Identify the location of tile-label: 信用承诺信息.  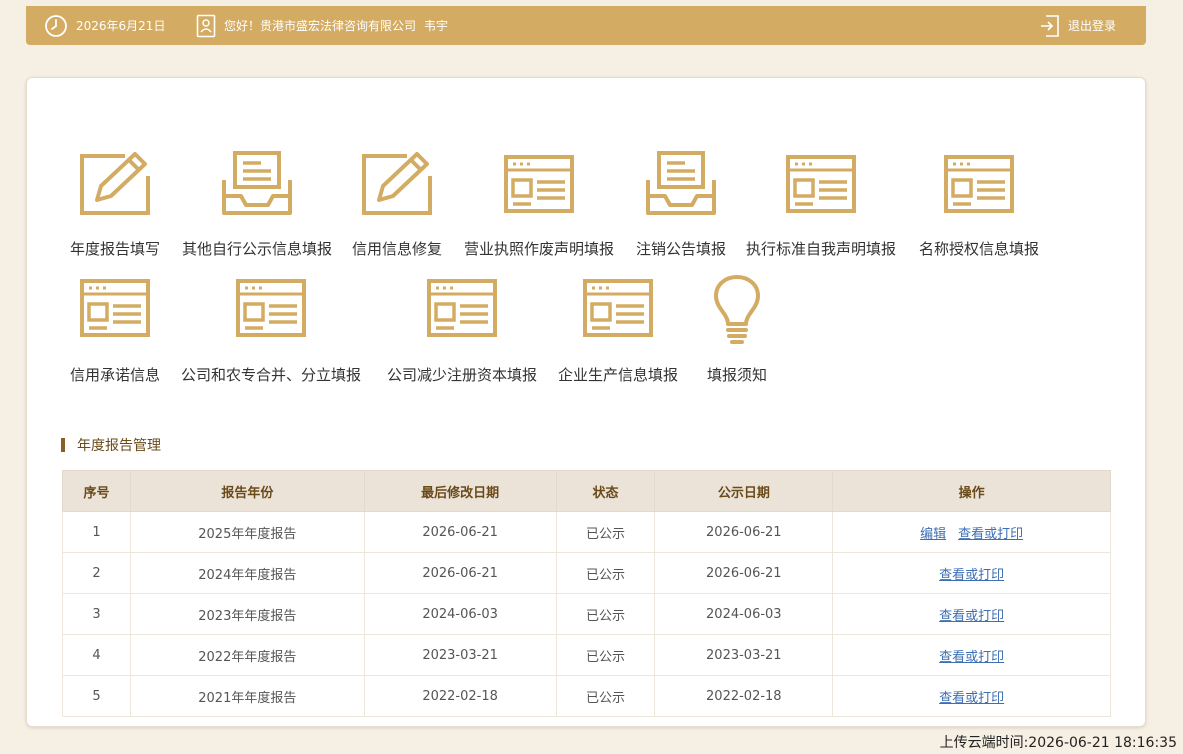
(114, 375).